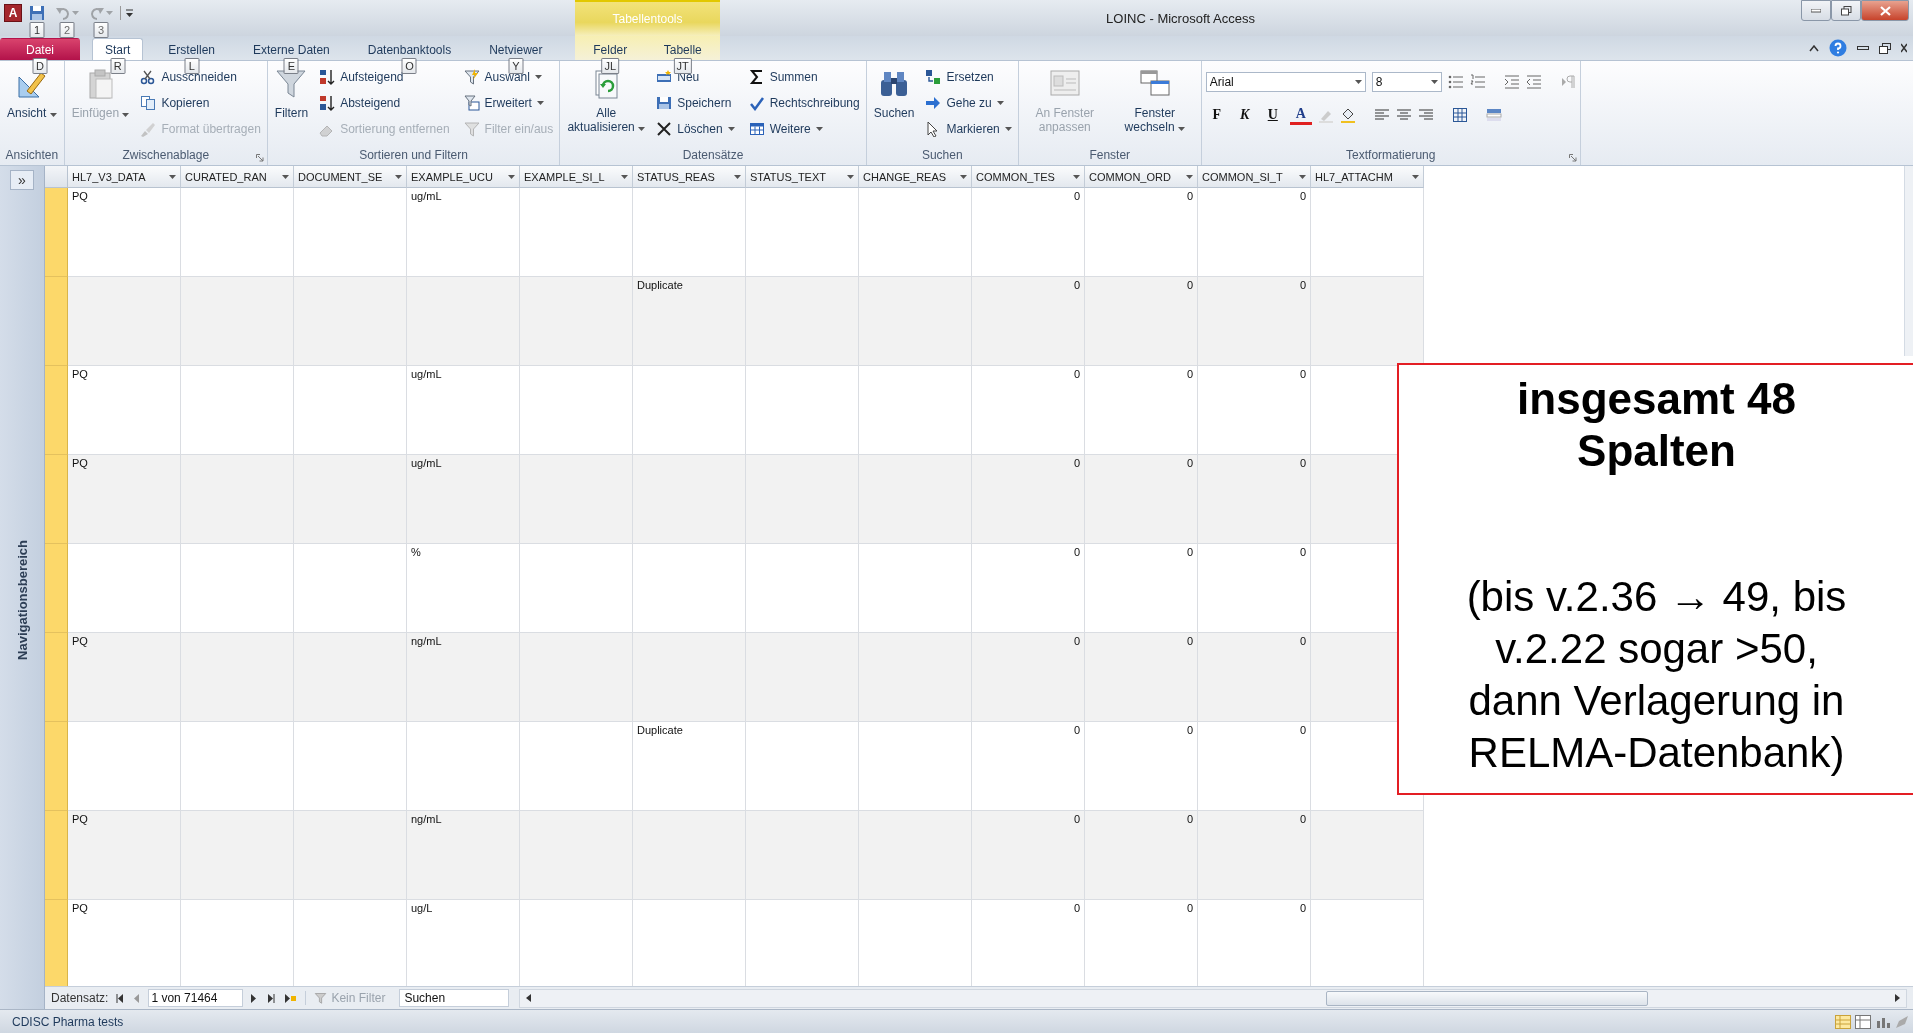  I want to click on ribbon-button: Speichern, so click(695, 103).